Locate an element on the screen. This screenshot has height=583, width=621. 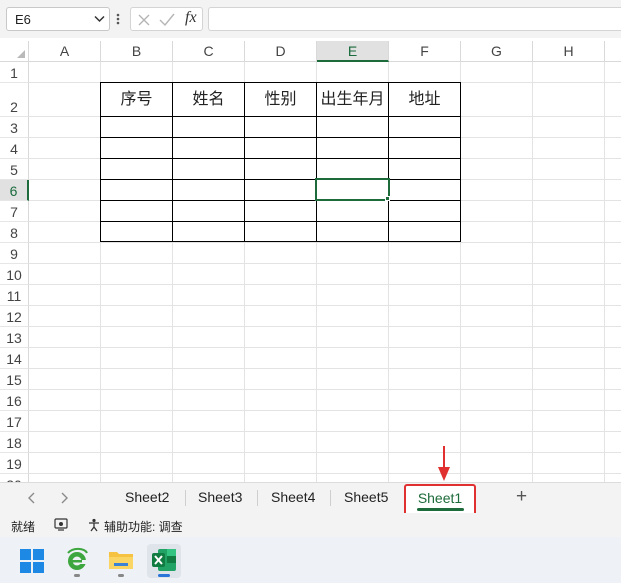
table-header-cell: 出生年月 is located at coordinates (352, 99).